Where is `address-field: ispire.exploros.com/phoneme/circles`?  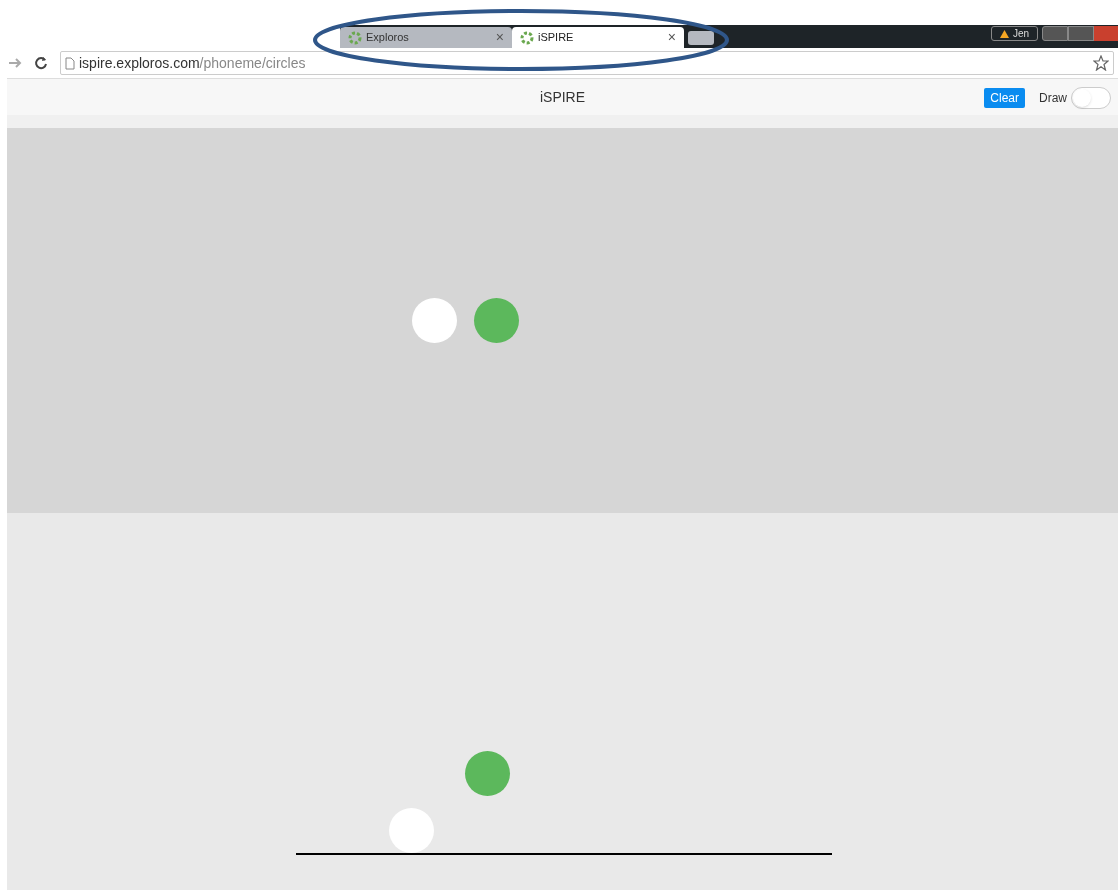 address-field: ispire.exploros.com/phoneme/circles is located at coordinates (587, 63).